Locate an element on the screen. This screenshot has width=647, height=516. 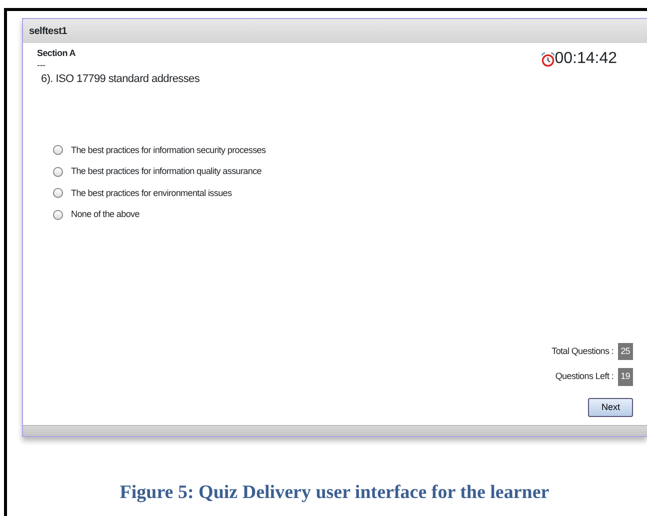
section-subtitle: --- is located at coordinates (41, 64).